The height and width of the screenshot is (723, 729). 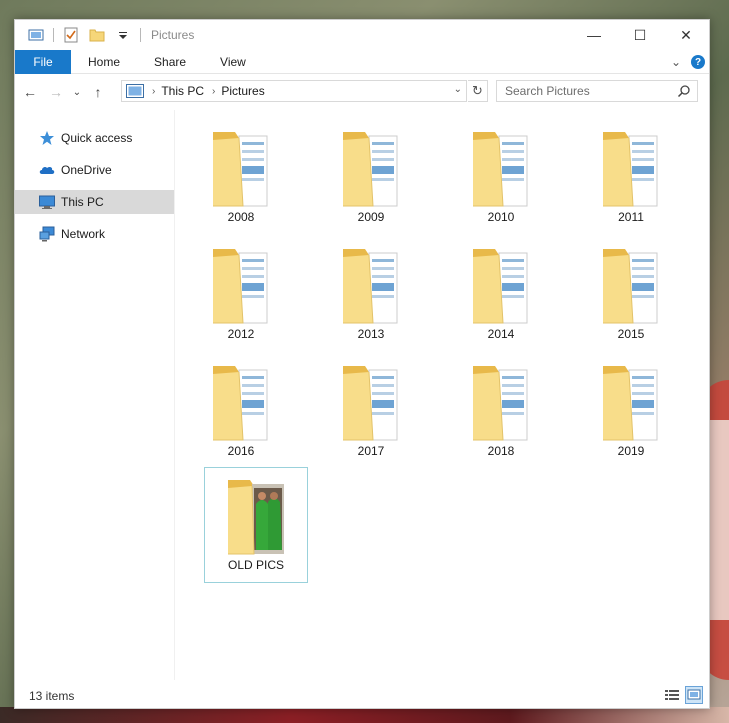 I want to click on folder-item: 2011, so click(x=631, y=178).